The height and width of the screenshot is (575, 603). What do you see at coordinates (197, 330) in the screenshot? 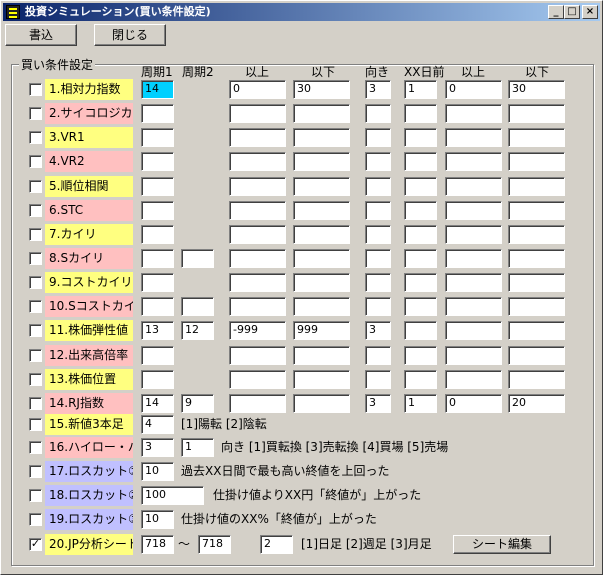
I see `period2-input: 12` at bounding box center [197, 330].